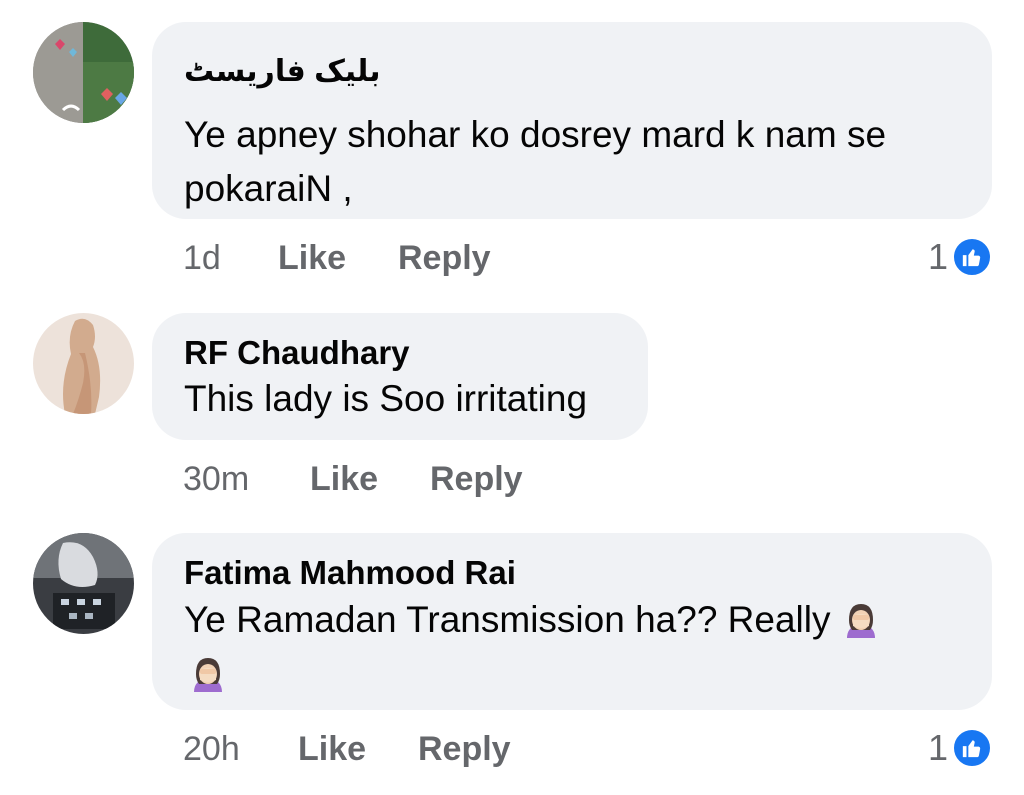 Image resolution: width=1024 pixels, height=795 pixels. I want to click on comment-author: بلیک فاریسٹ, so click(572, 72).